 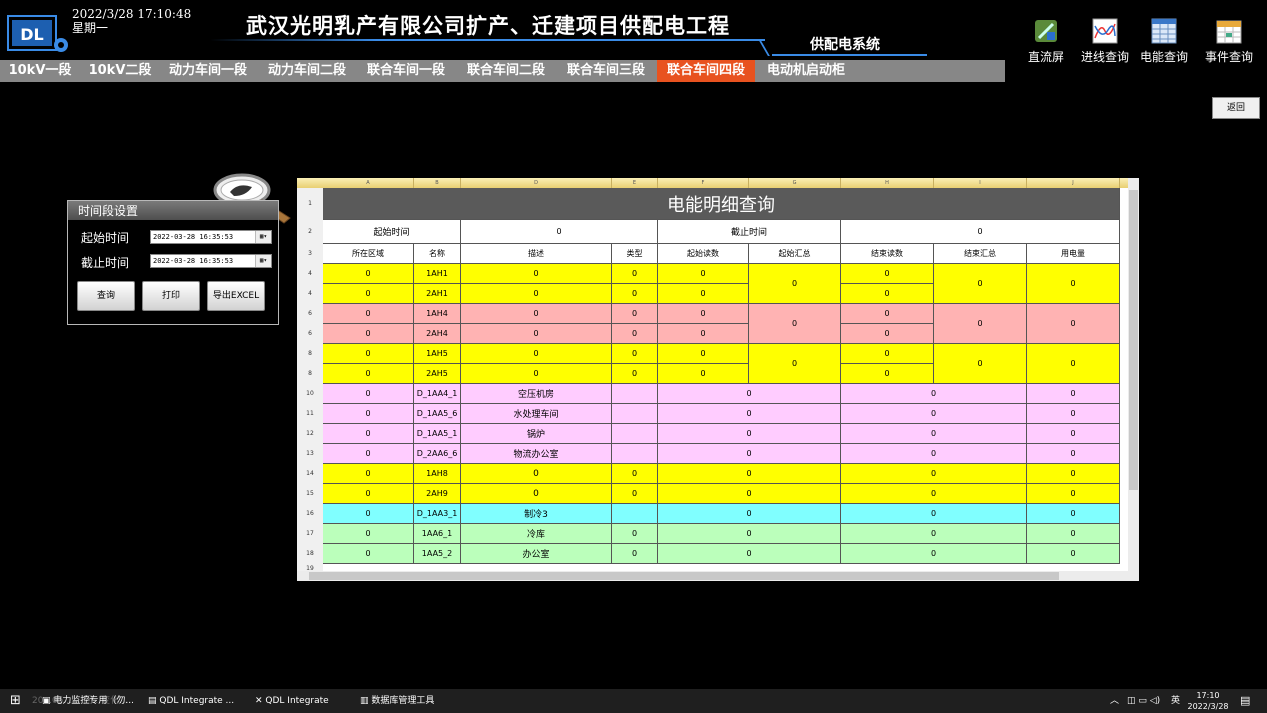 What do you see at coordinates (310, 354) in the screenshot?
I see `row-number: 8` at bounding box center [310, 354].